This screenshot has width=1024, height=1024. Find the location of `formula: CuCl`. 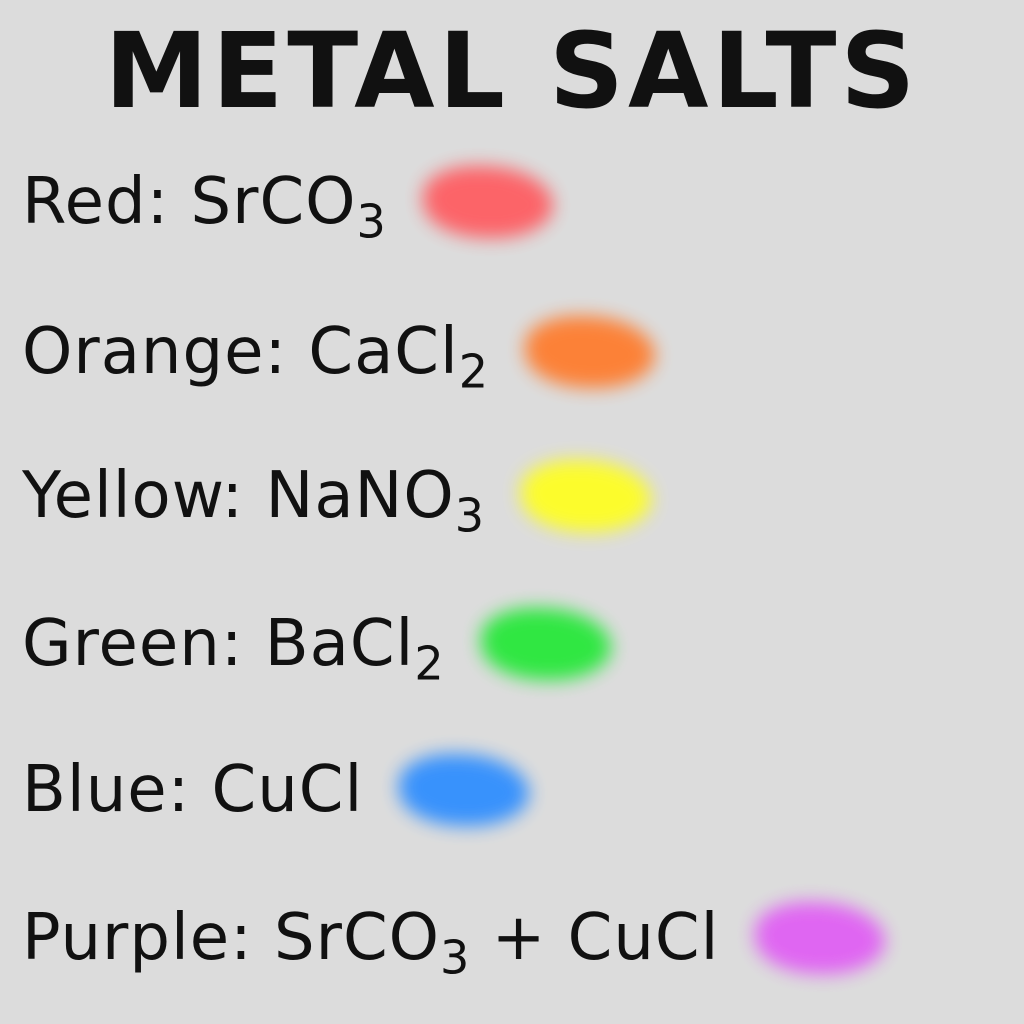

formula: CuCl is located at coordinates (287, 790).